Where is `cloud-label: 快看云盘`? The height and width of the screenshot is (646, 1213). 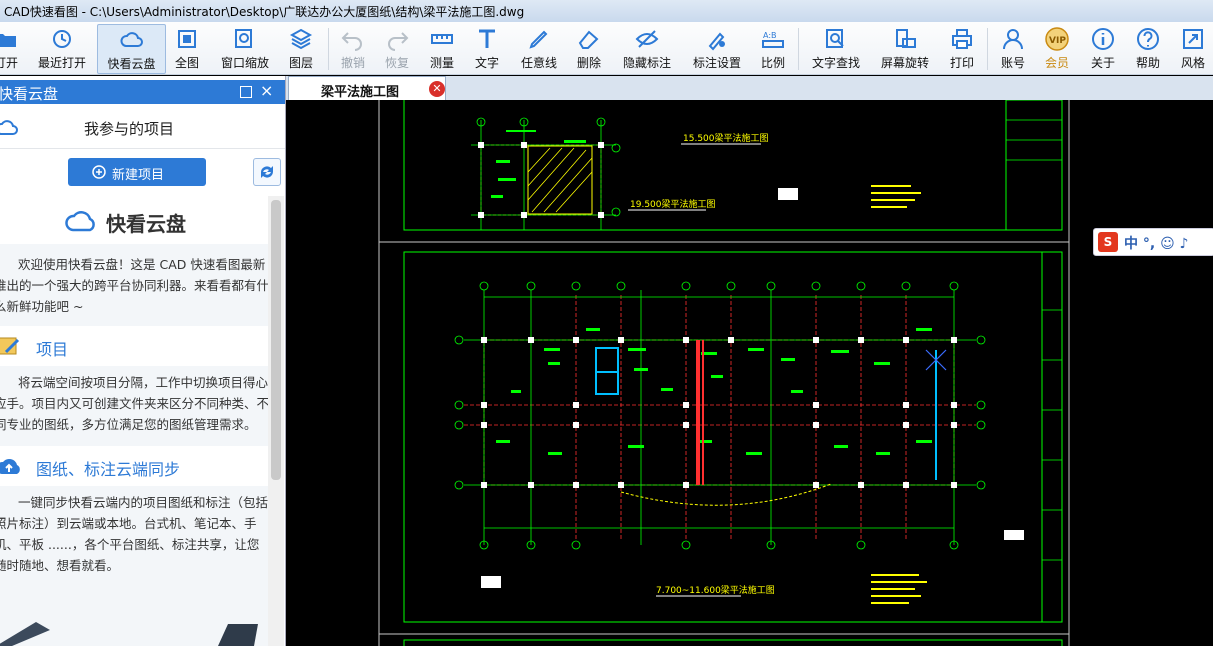
cloud-label: 快看云盘 is located at coordinates (131, 64).